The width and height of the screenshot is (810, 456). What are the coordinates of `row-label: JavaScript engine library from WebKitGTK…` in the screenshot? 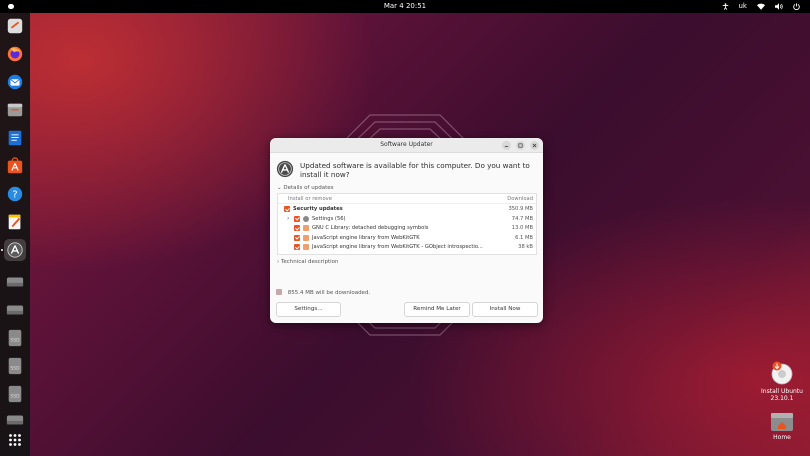 It's located at (397, 247).